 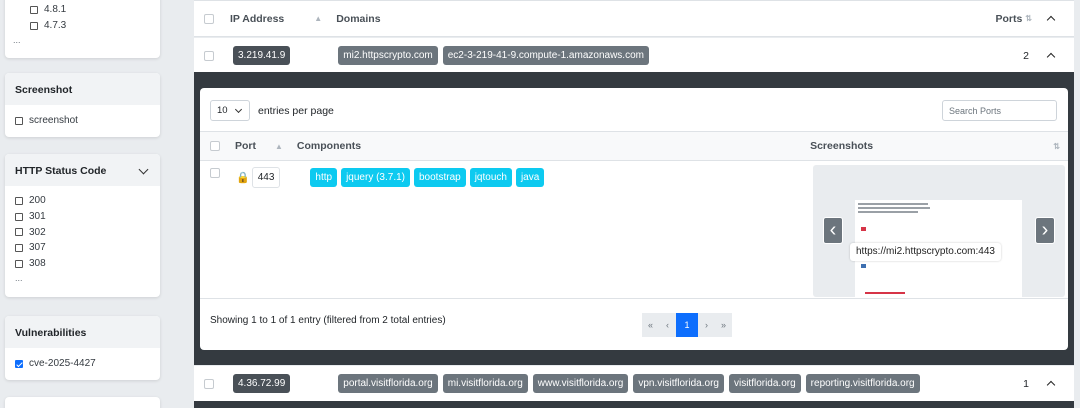 I want to click on port-column-header: Port, so click(x=245, y=146).